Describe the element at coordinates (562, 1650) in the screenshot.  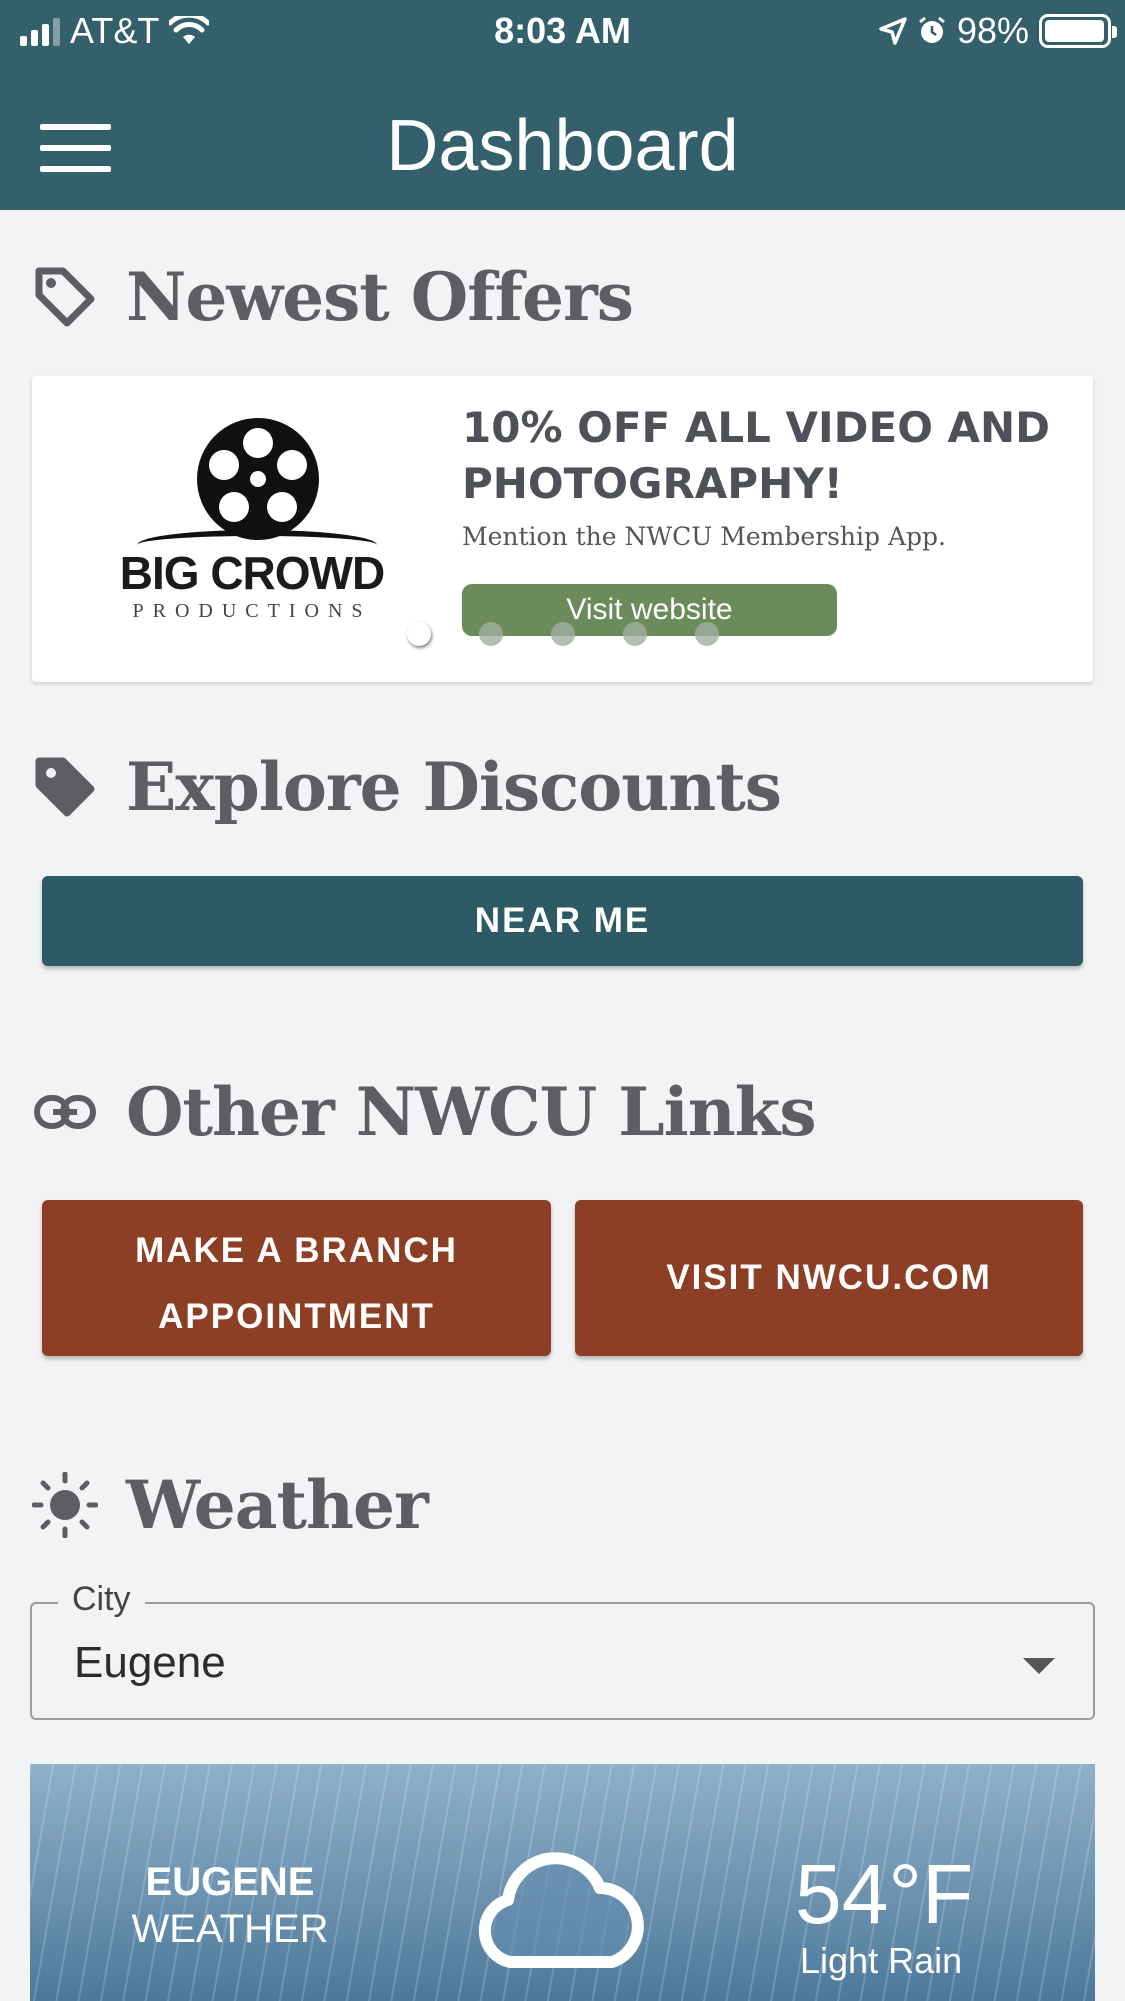
I see `city-select: City Eugene` at that location.